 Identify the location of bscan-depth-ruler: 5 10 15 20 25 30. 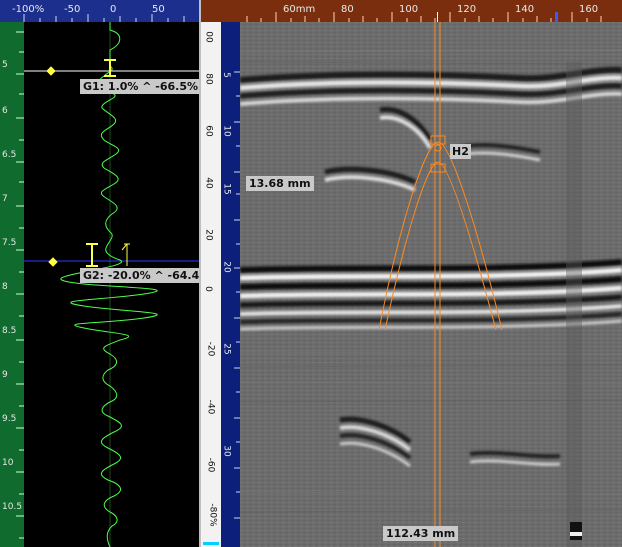
(230, 284).